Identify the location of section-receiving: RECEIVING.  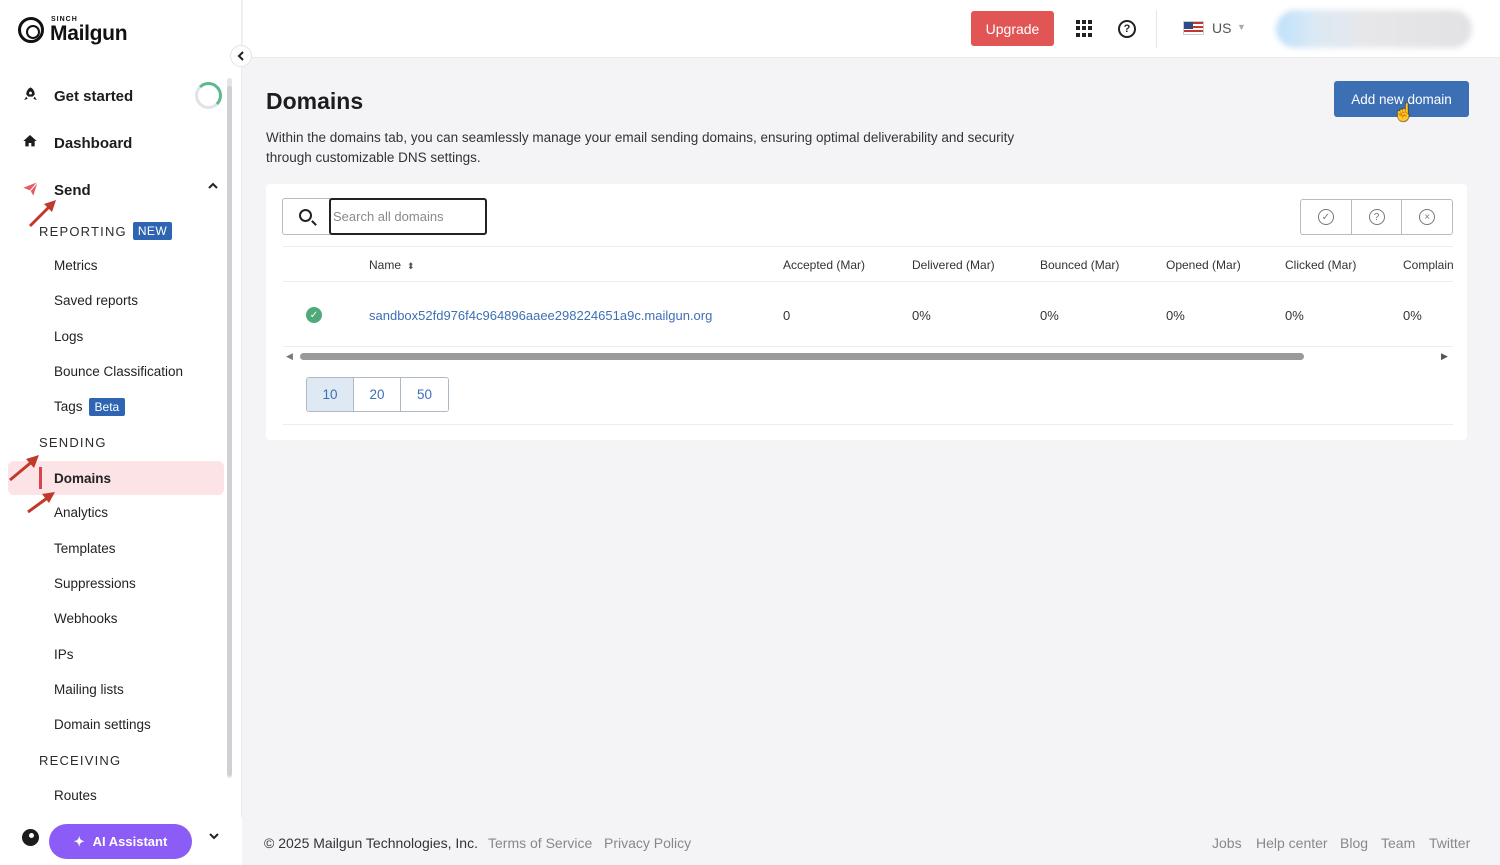
(80, 760).